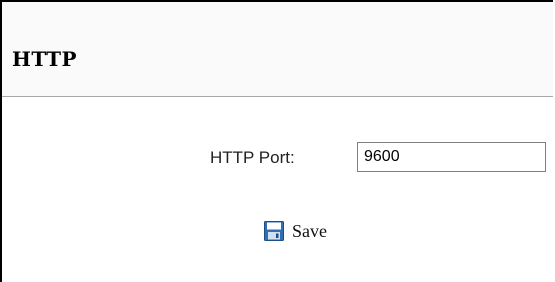 Image resolution: width=555 pixels, height=282 pixels. I want to click on http-port-input, so click(451, 157).